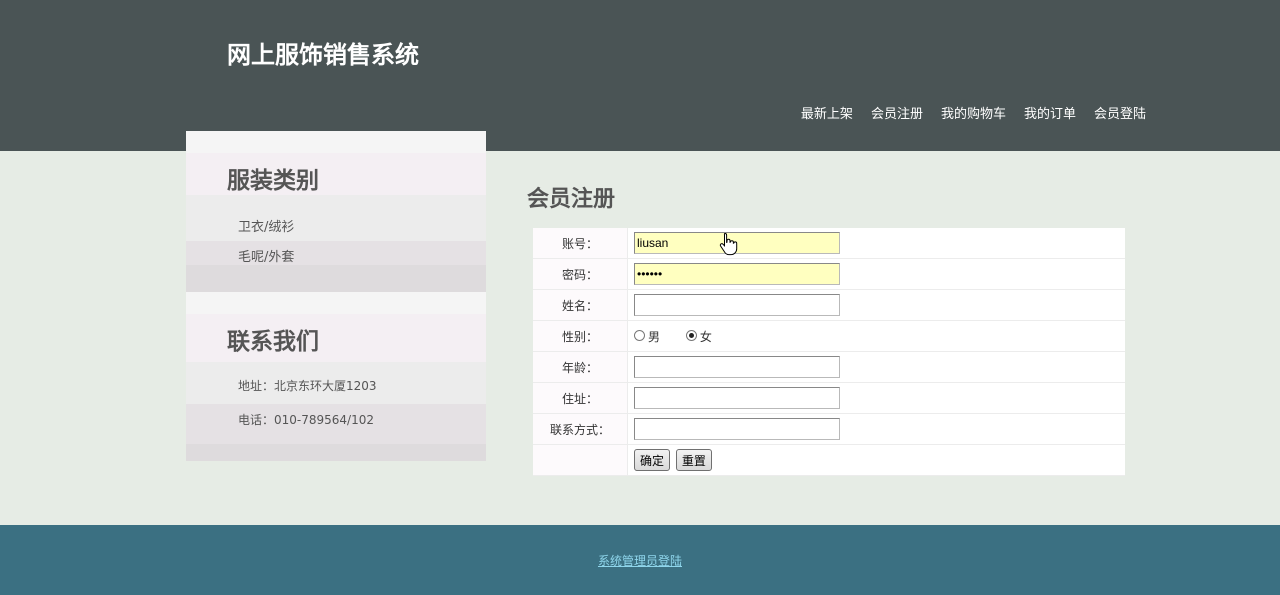 Image resolution: width=1280 pixels, height=595 pixels. I want to click on form-row-age: 年龄：, so click(829, 367).